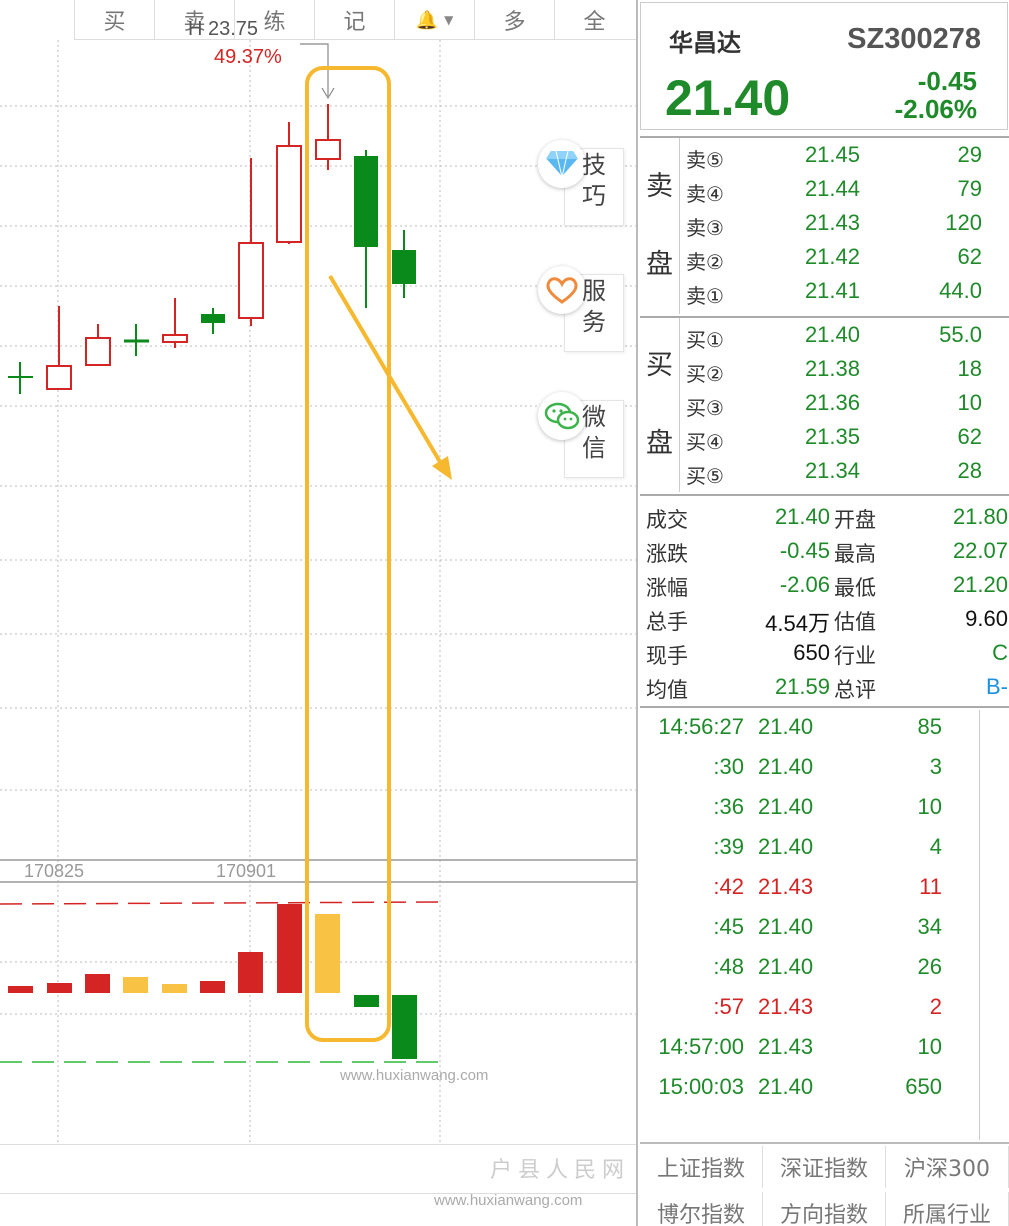 The height and width of the screenshot is (1226, 1009). I want to click on stat-row: 现手 650 行业 C, so click(827, 657).